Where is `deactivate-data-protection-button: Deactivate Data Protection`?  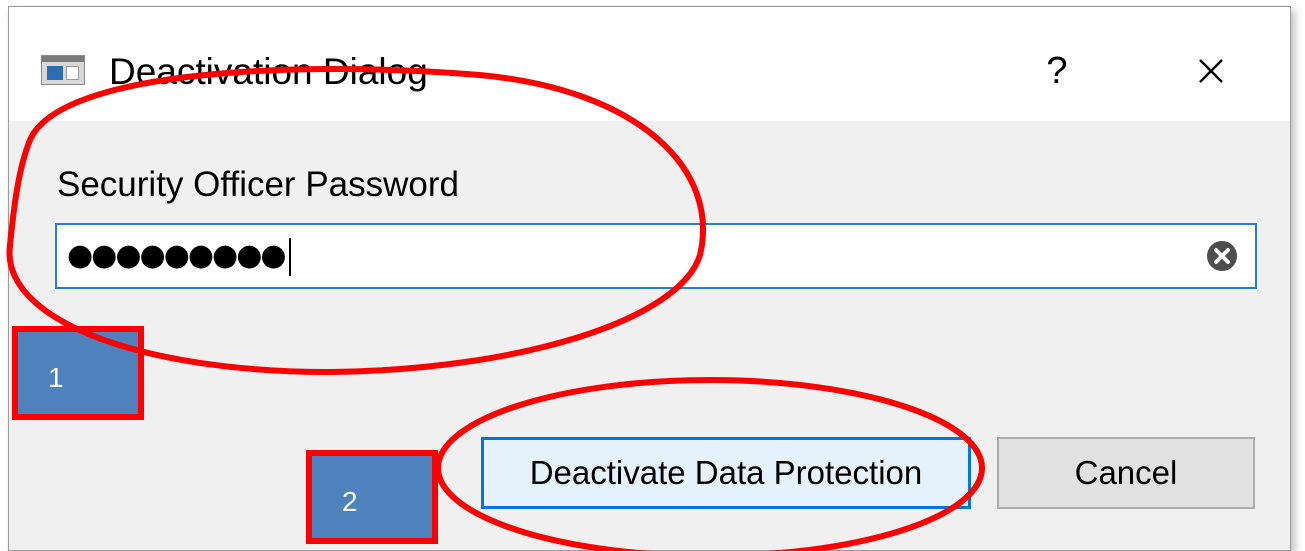 deactivate-data-protection-button: Deactivate Data Protection is located at coordinates (726, 473).